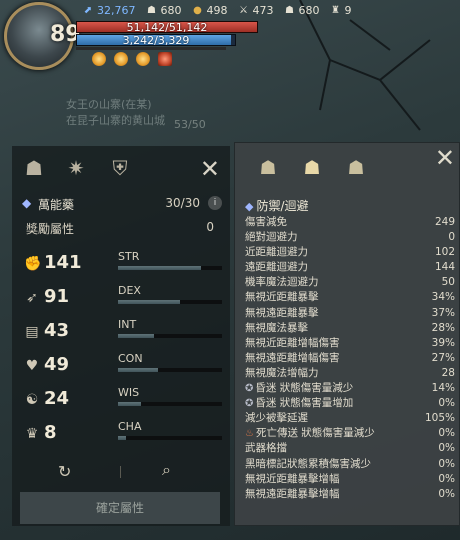 The image size is (460, 540). I want to click on defense-stat-label-text: 昏迷 狀態傷害量增加, so click(304, 403).